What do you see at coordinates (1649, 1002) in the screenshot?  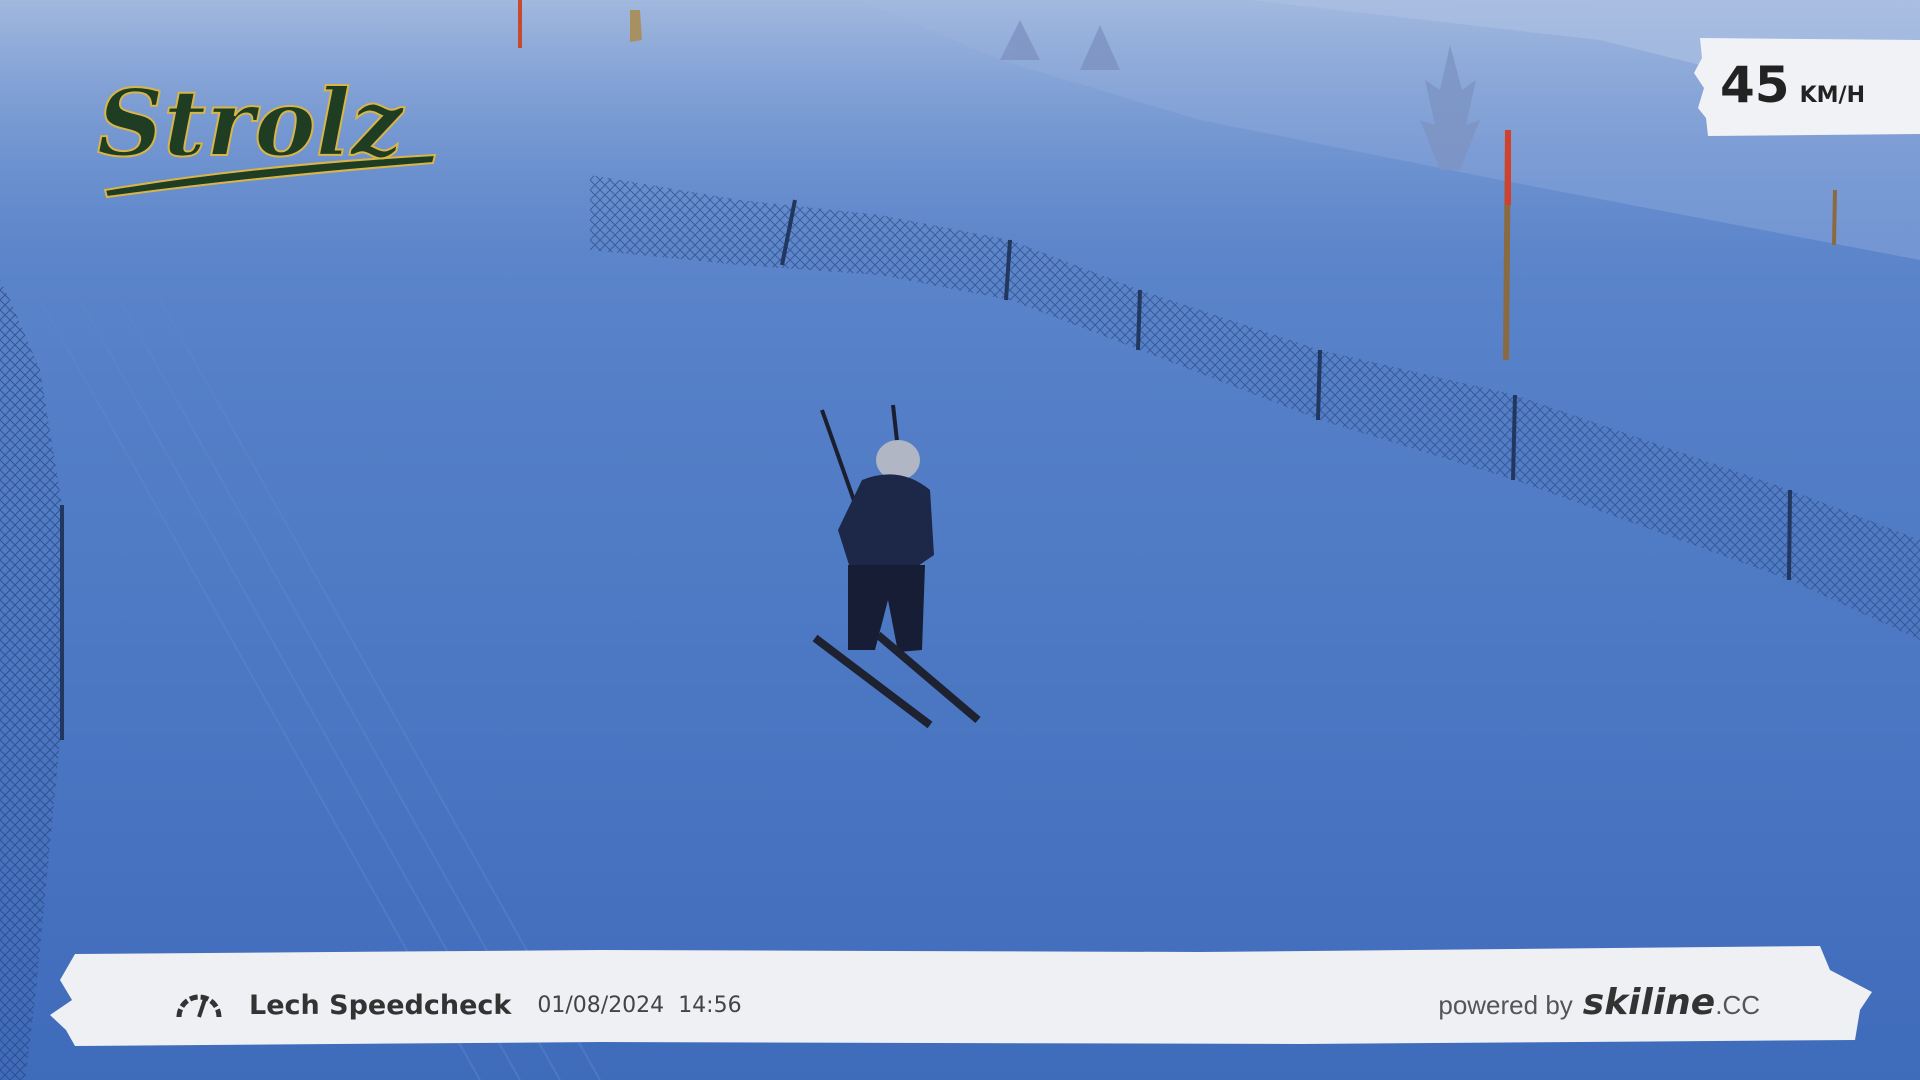 I see `skiline-brand: skiline` at bounding box center [1649, 1002].